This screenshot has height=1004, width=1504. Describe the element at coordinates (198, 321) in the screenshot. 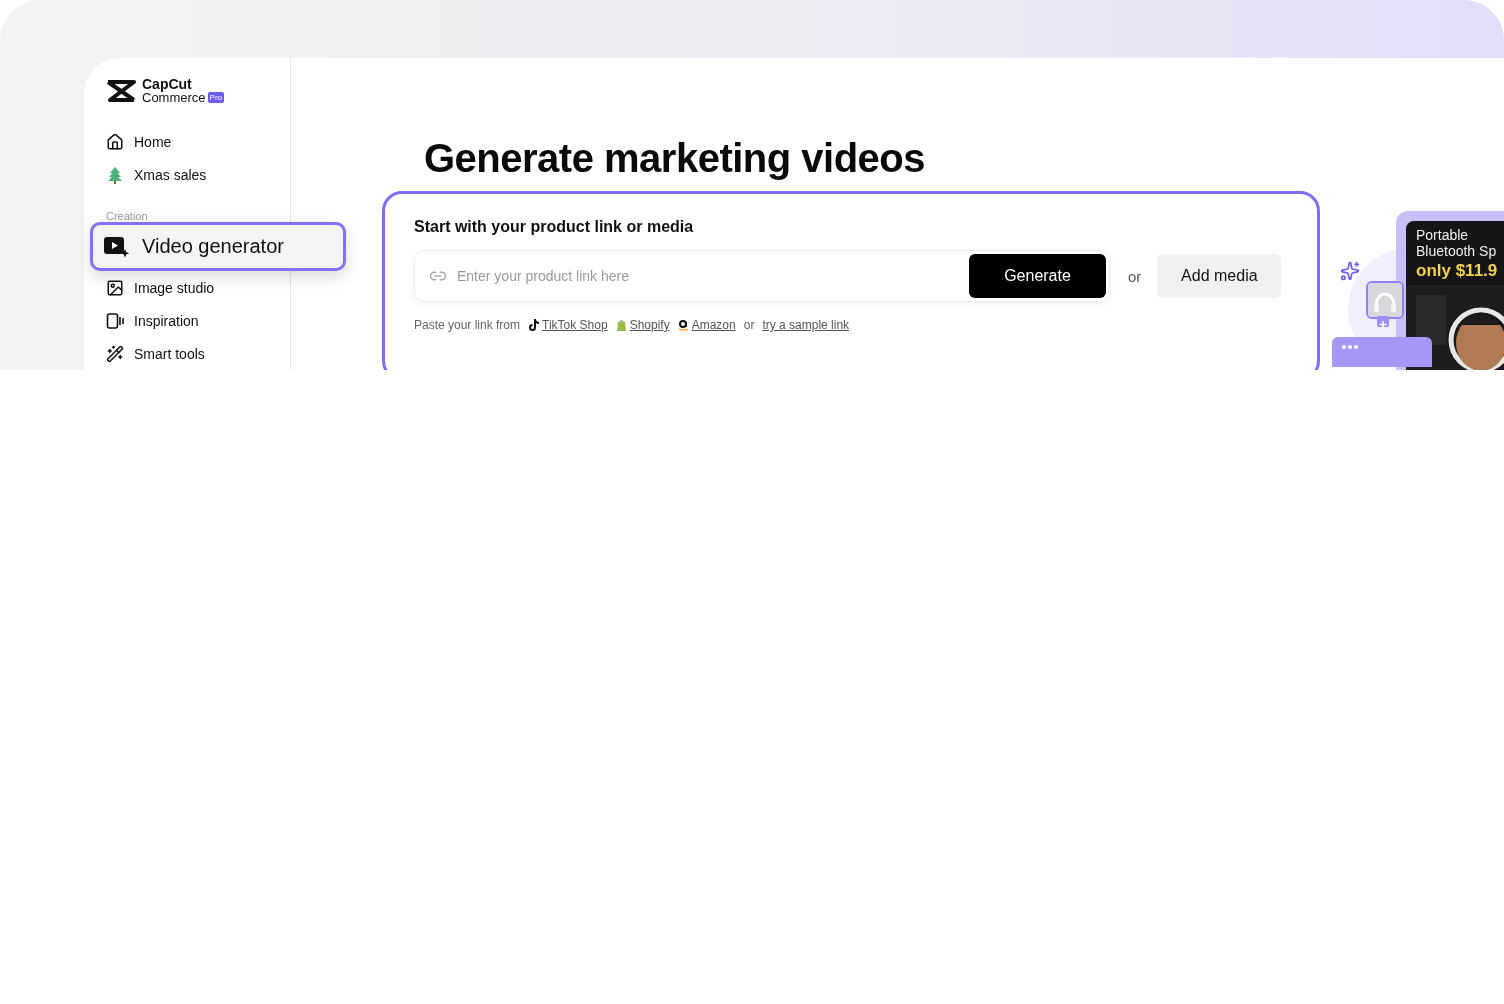

I see `sidebar-item: Inspiration` at that location.